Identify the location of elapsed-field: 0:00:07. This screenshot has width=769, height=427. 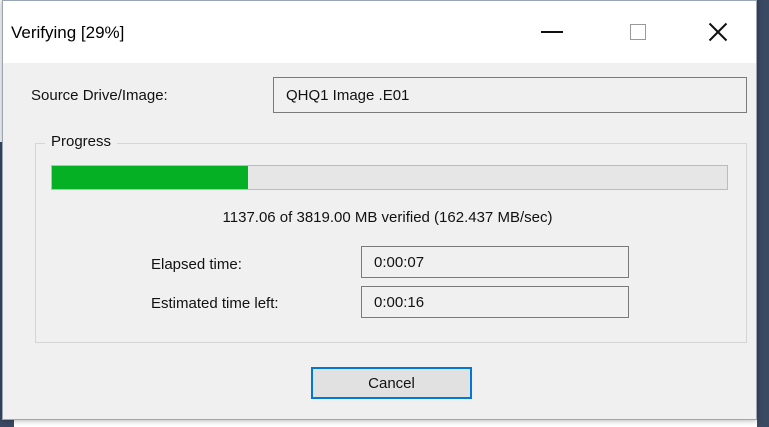
(495, 262).